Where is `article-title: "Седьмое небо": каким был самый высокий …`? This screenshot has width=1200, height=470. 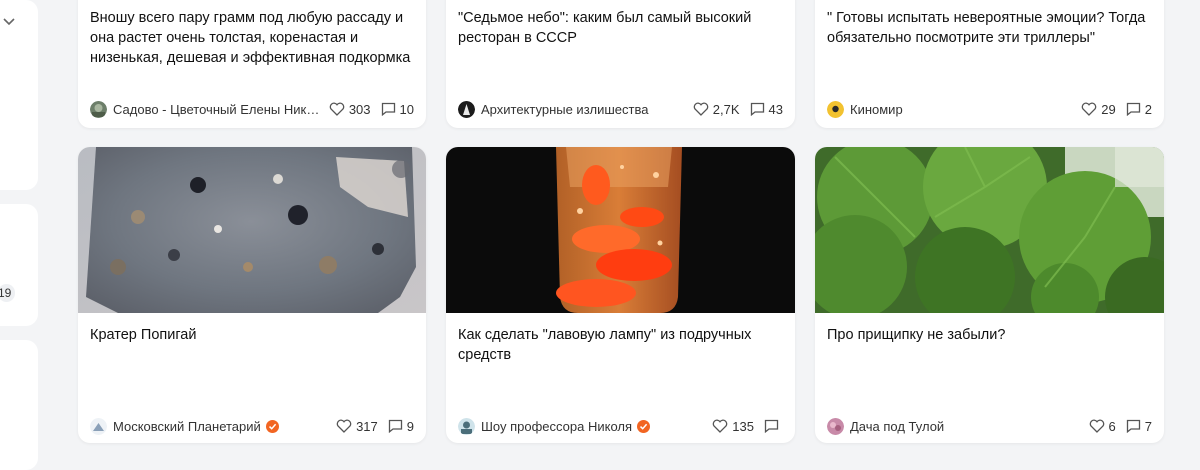 article-title: "Седьмое небо": каким был самый высокий … is located at coordinates (620, 28).